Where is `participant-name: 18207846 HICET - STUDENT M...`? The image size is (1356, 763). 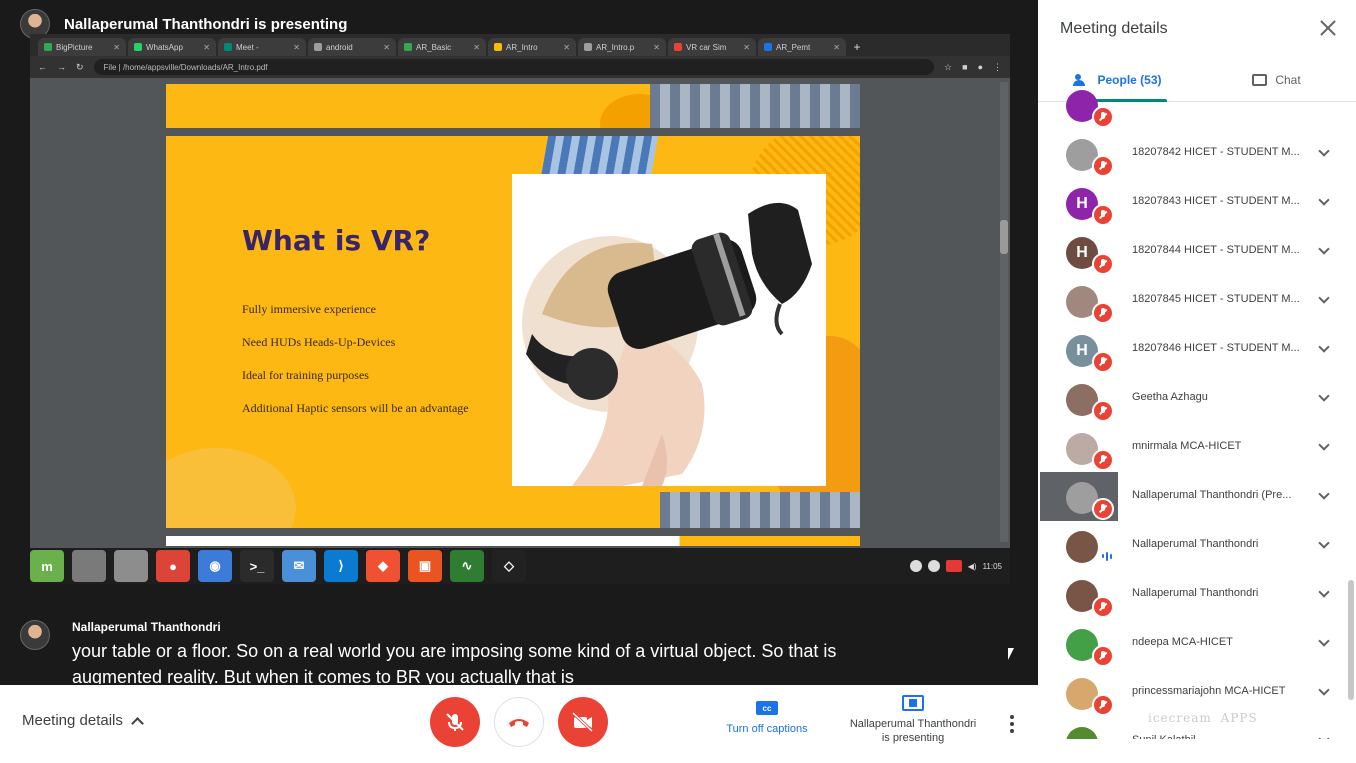
participant-name: 18207846 HICET - STUDENT M... is located at coordinates (1216, 348).